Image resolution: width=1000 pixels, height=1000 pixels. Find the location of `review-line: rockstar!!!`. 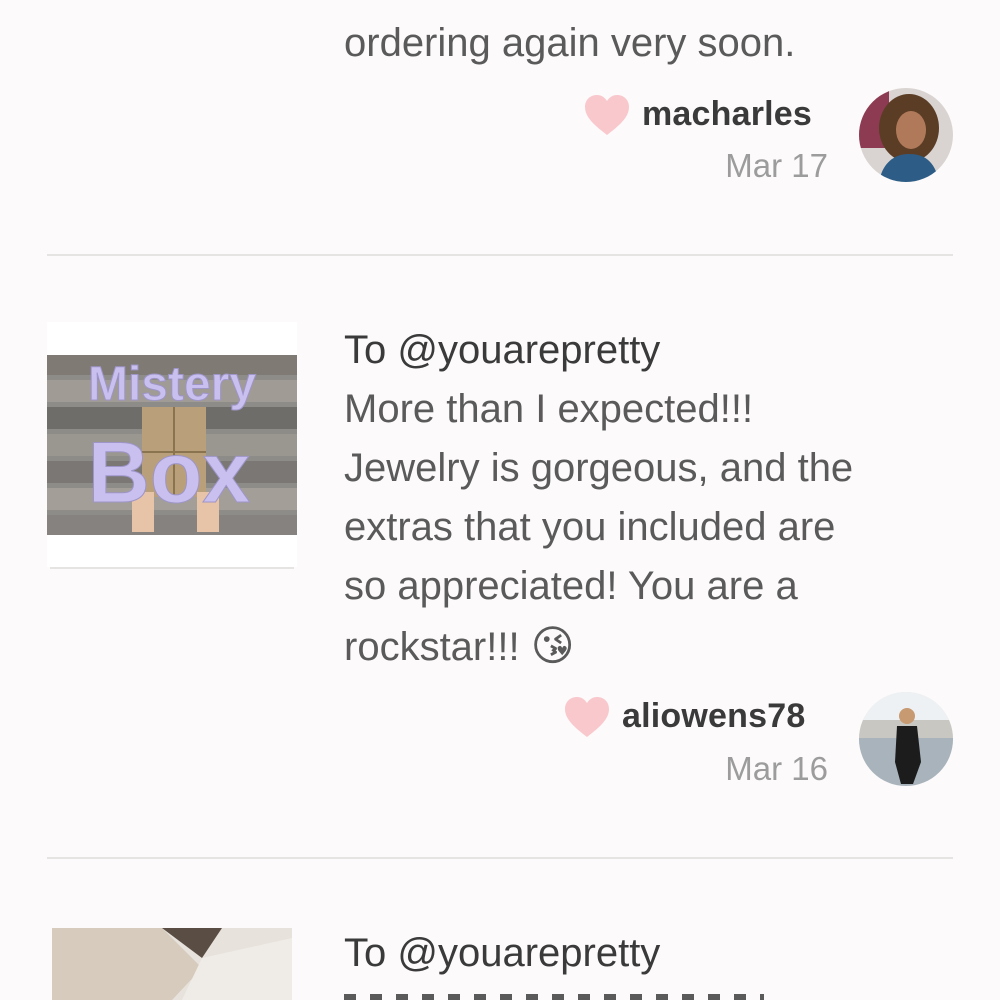

review-line: rockstar!!! is located at coordinates (432, 647).